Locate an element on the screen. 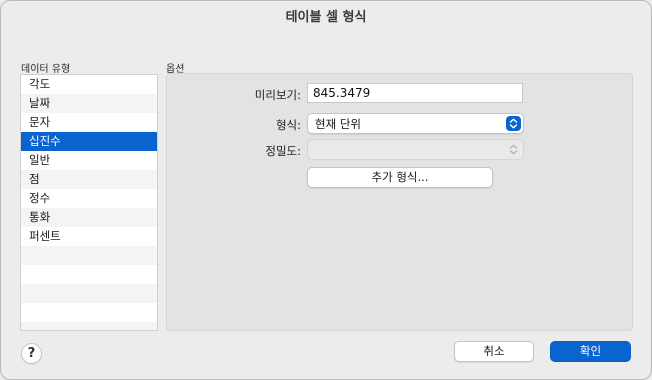 This screenshot has width=652, height=380. ok-button: 확인 is located at coordinates (590, 351).